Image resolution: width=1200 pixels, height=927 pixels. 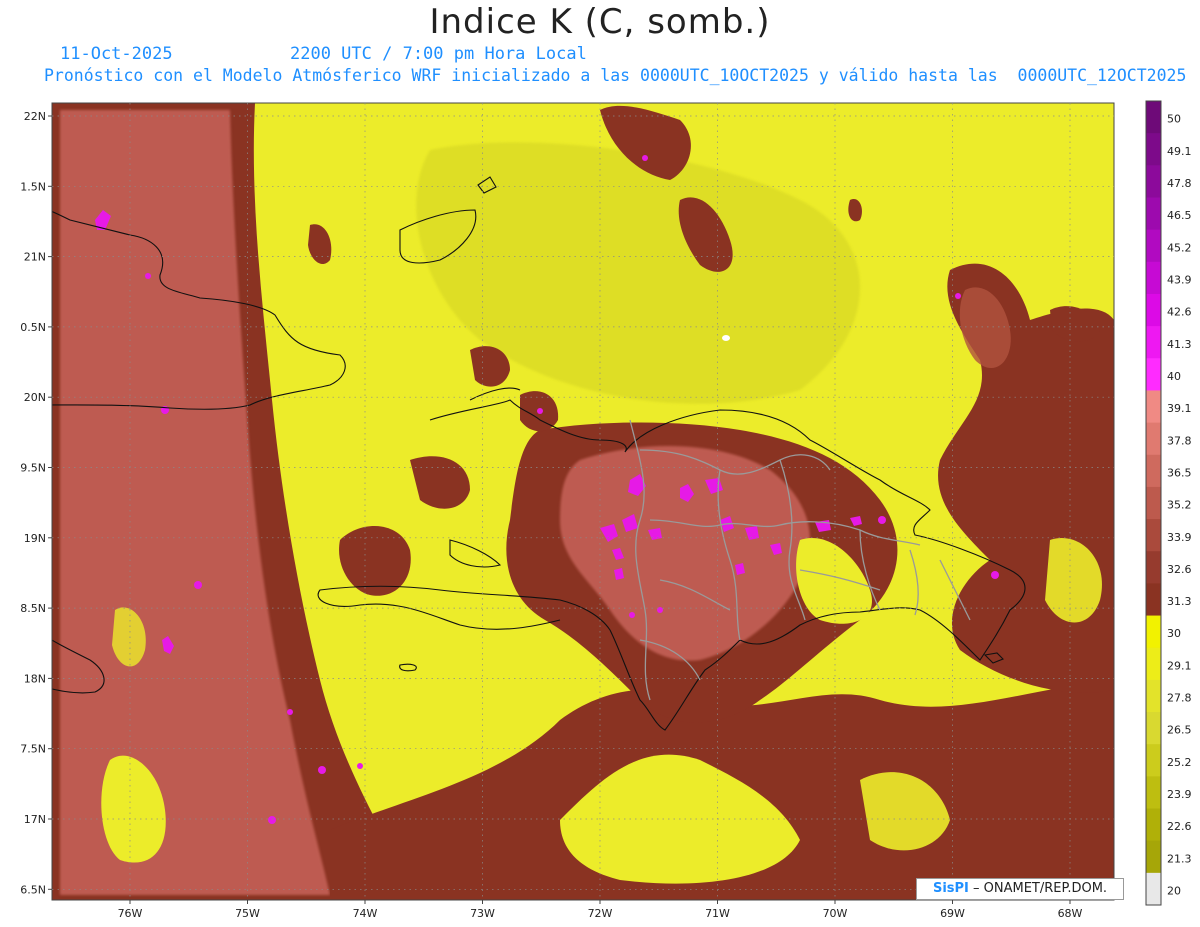 I want to click on colorbar-label: 32.6, so click(x=1179, y=569).